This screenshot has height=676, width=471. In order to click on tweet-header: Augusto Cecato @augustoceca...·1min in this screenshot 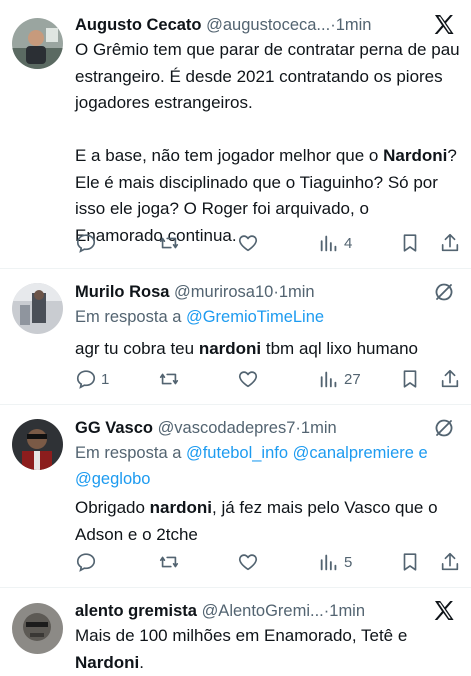, I will do `click(223, 25)`.